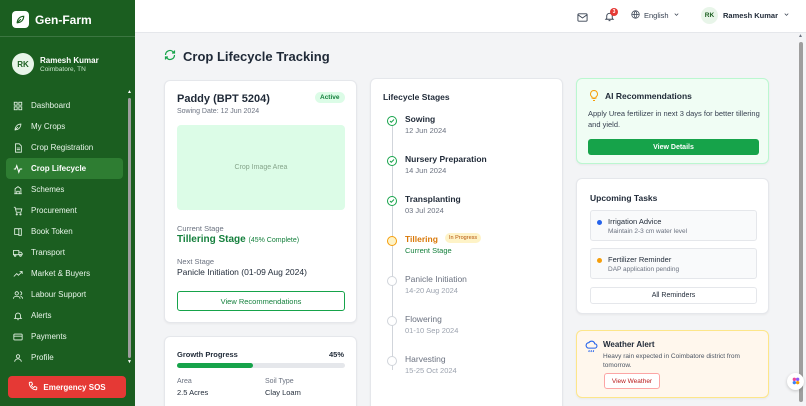  What do you see at coordinates (599, 222) in the screenshot?
I see `task-dot-icon` at bounding box center [599, 222].